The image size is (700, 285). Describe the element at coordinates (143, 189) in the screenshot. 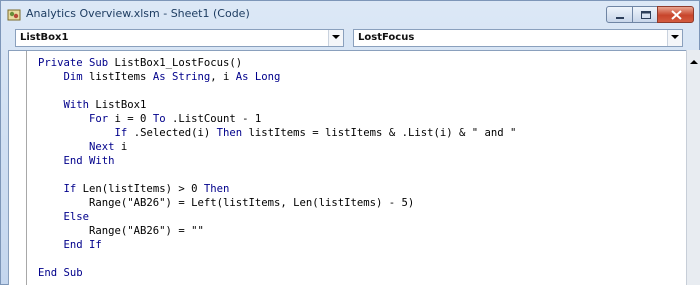

I see `code-token: Len(listItems) > 0` at that location.